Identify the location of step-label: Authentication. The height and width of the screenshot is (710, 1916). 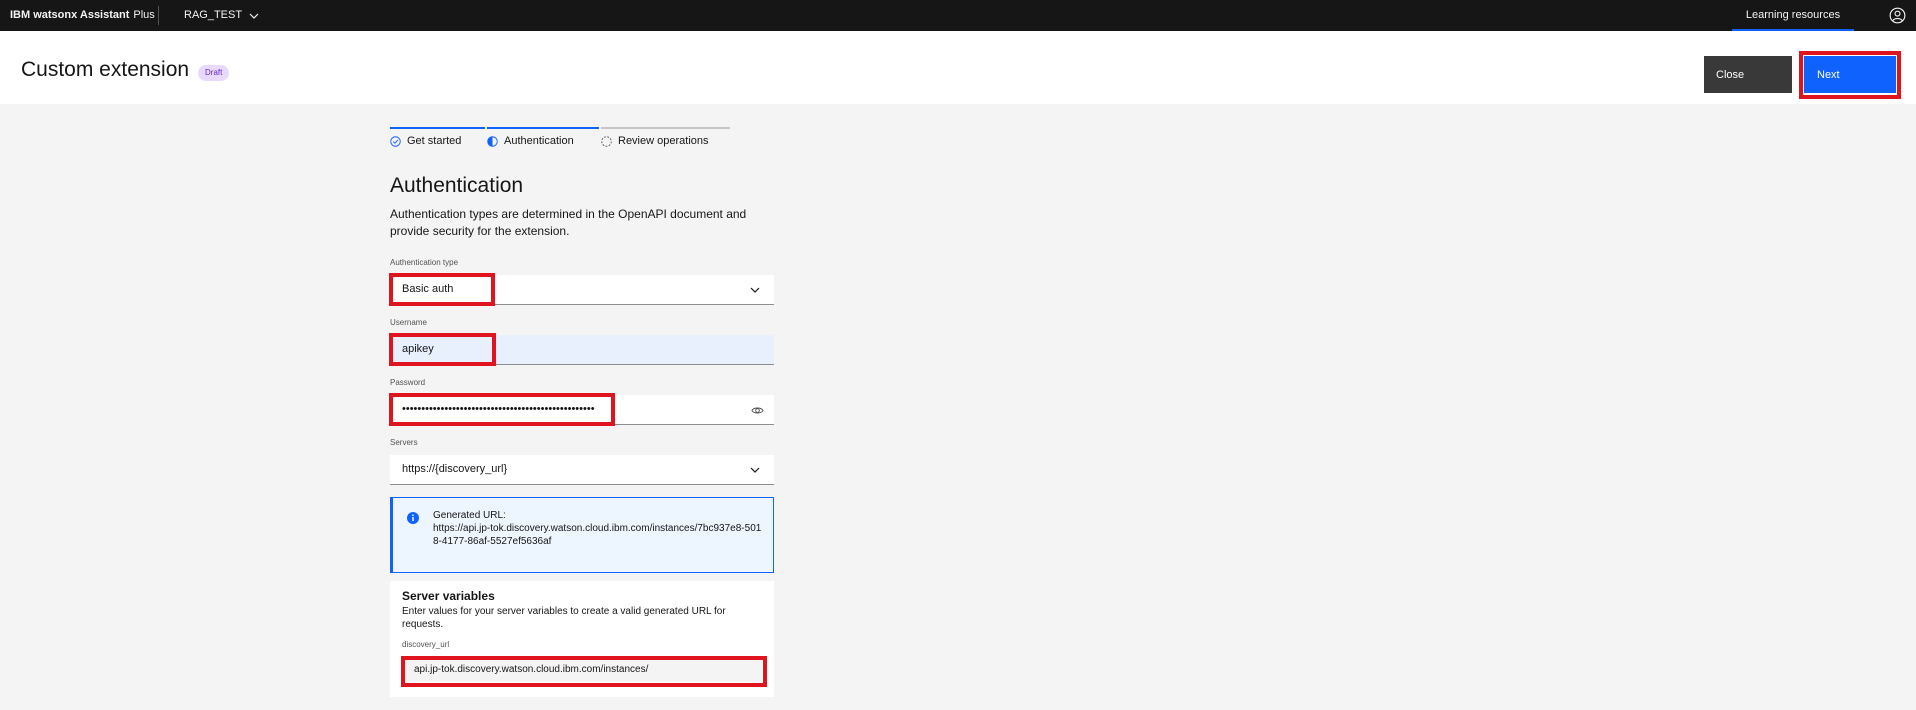
(539, 141).